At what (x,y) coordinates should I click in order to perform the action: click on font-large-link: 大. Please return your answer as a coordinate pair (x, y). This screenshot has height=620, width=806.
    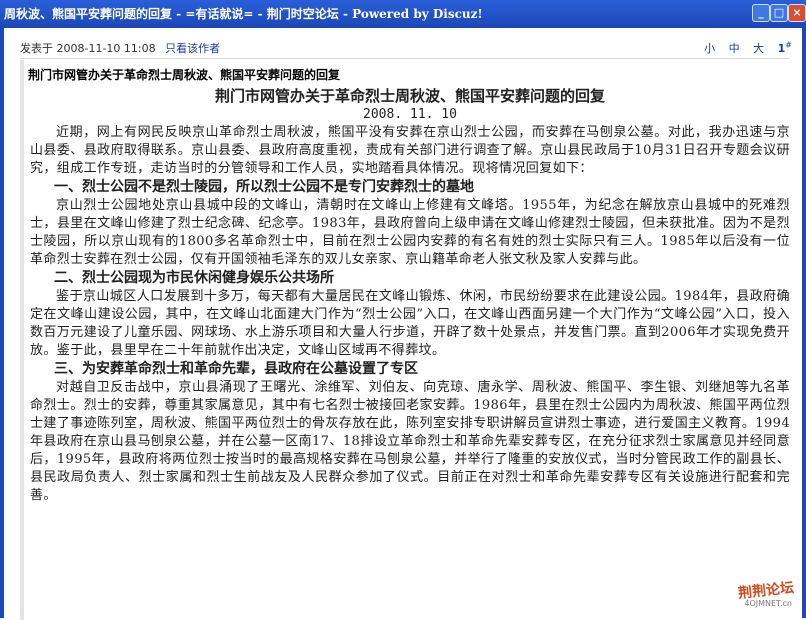
    Looking at the image, I should click on (758, 48).